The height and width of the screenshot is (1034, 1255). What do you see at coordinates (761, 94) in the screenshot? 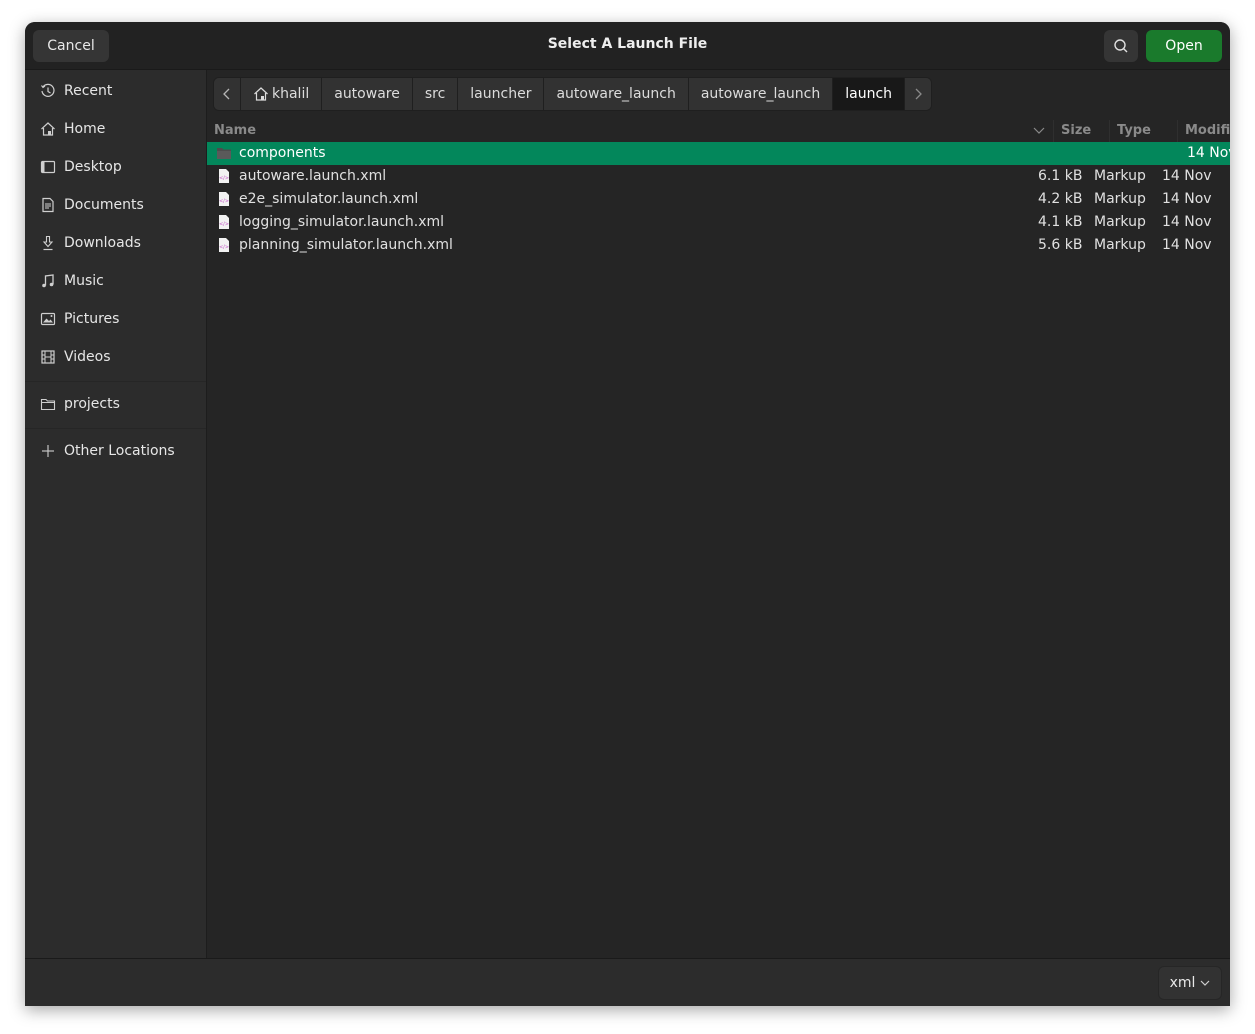
I see `crumb-autoware-launch-2: autoware_launch` at bounding box center [761, 94].